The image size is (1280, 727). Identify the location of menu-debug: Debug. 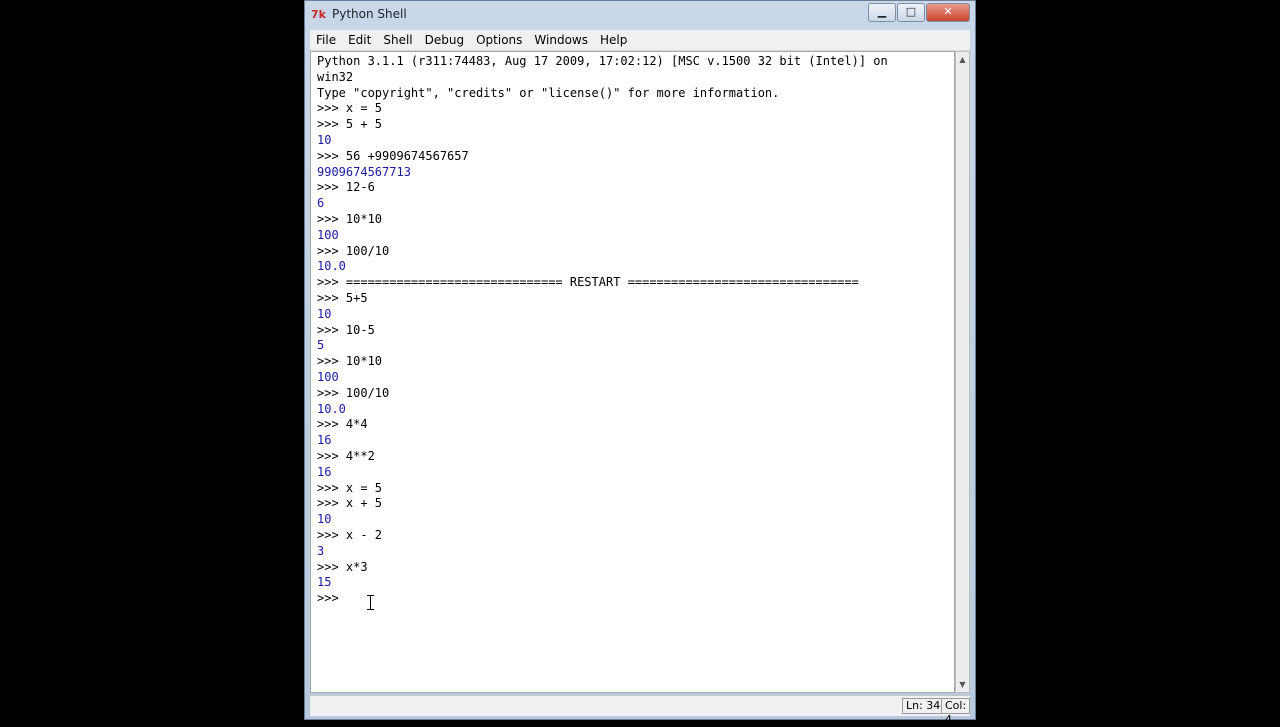
(444, 40).